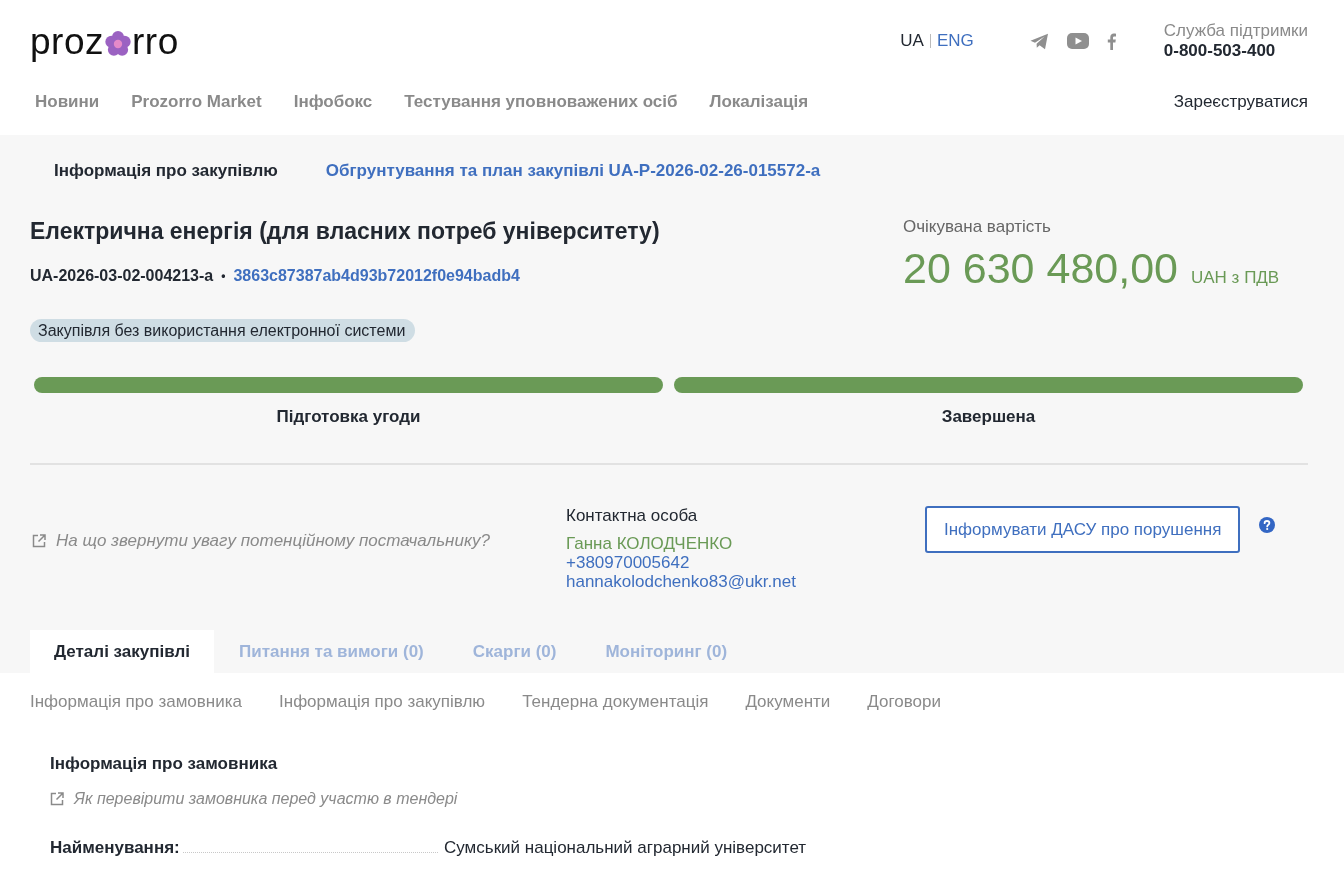  Describe the element at coordinates (254, 799) in the screenshot. I see `guide-link: Як перевірити замовника перед участю в тендері` at that location.